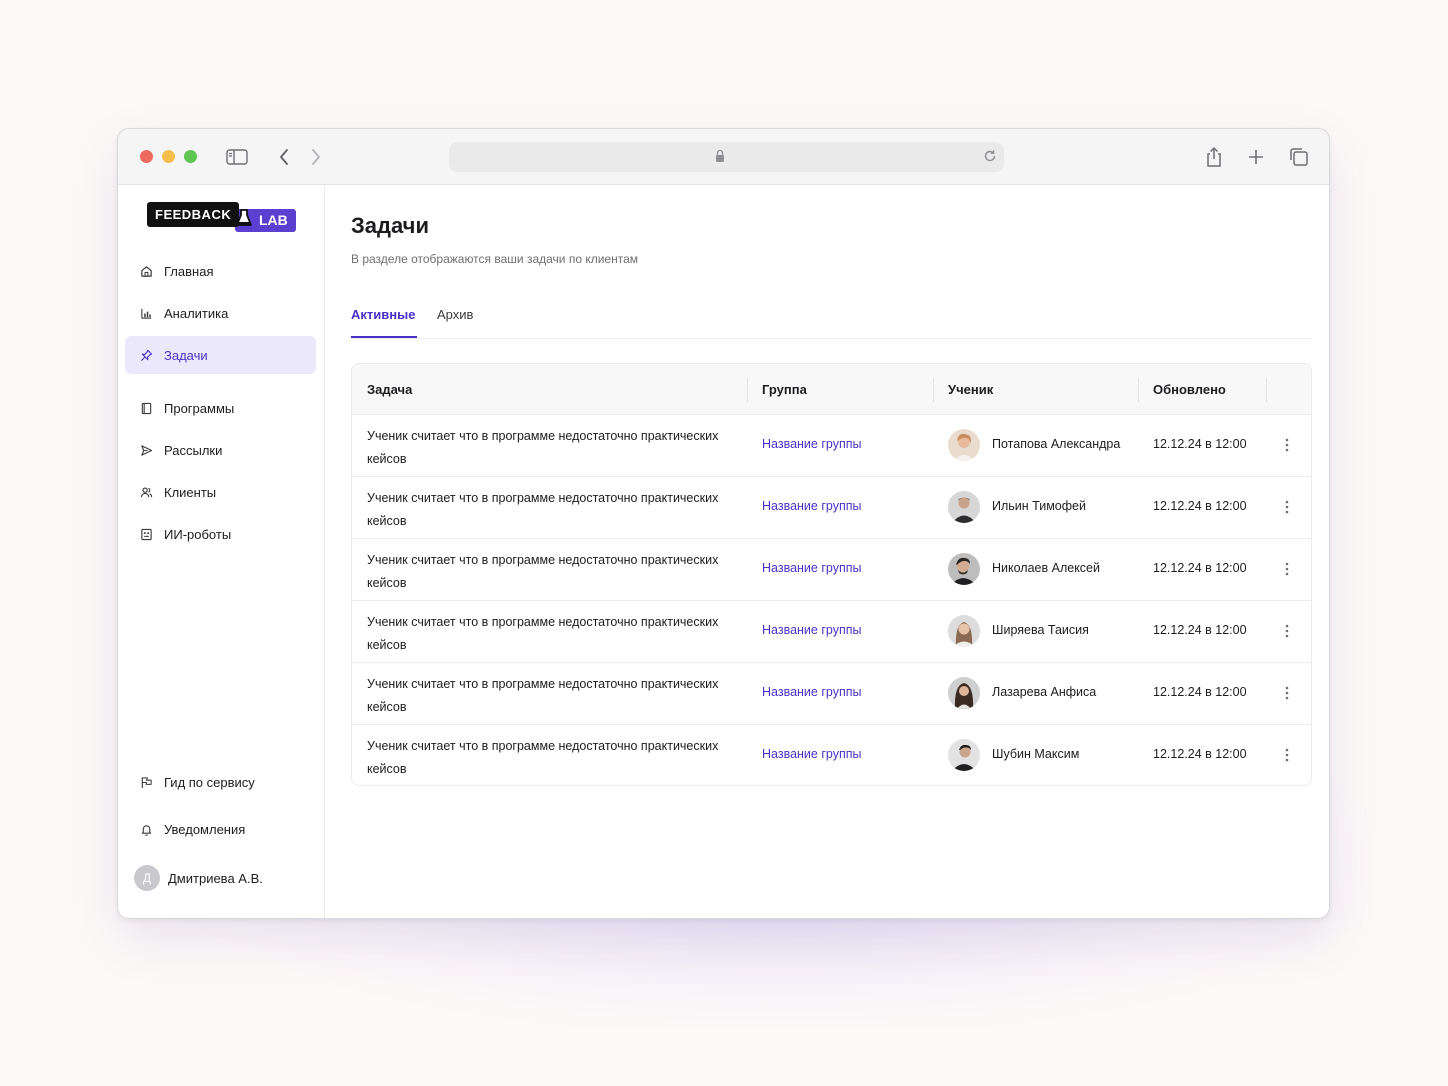 The width and height of the screenshot is (1448, 1086). What do you see at coordinates (1040, 630) in the screenshot?
I see `student-name: Ширяева Таисия` at bounding box center [1040, 630].